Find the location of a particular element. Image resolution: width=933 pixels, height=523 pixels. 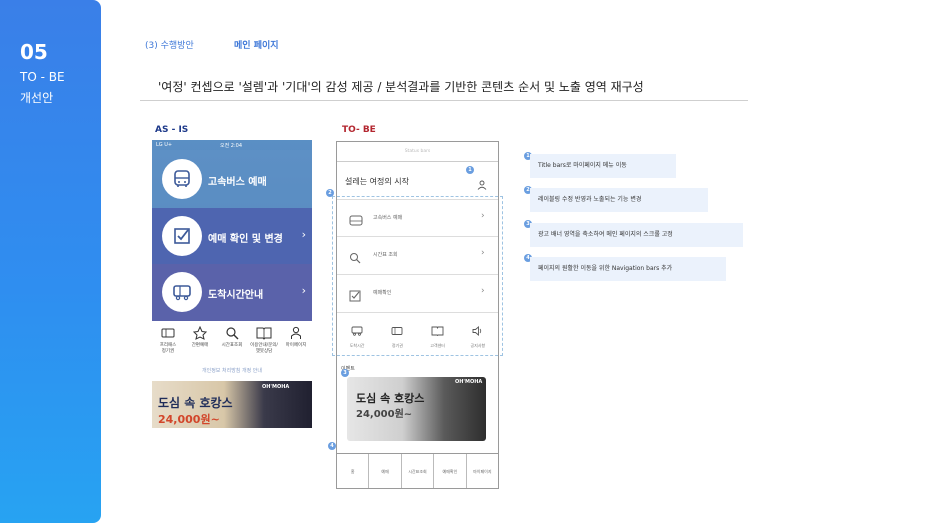

divider is located at coordinates (444, 100).